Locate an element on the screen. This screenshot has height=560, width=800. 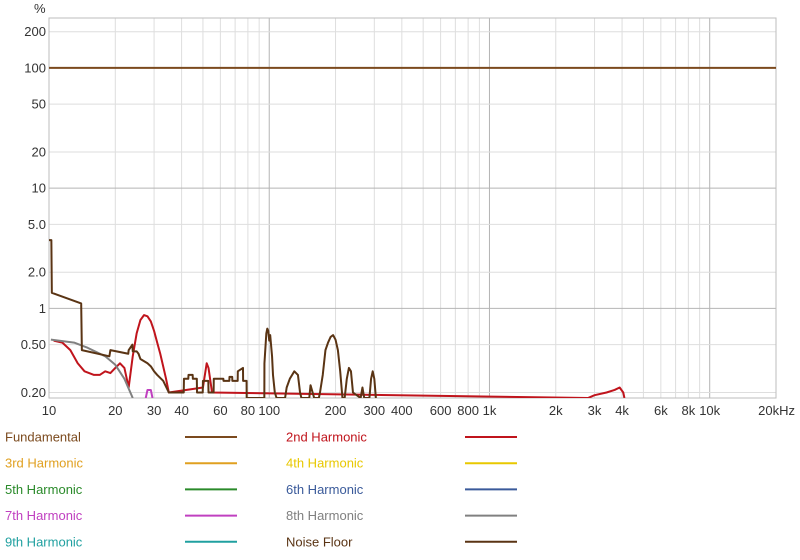
y-tick-label: 20 is located at coordinates (39, 151).